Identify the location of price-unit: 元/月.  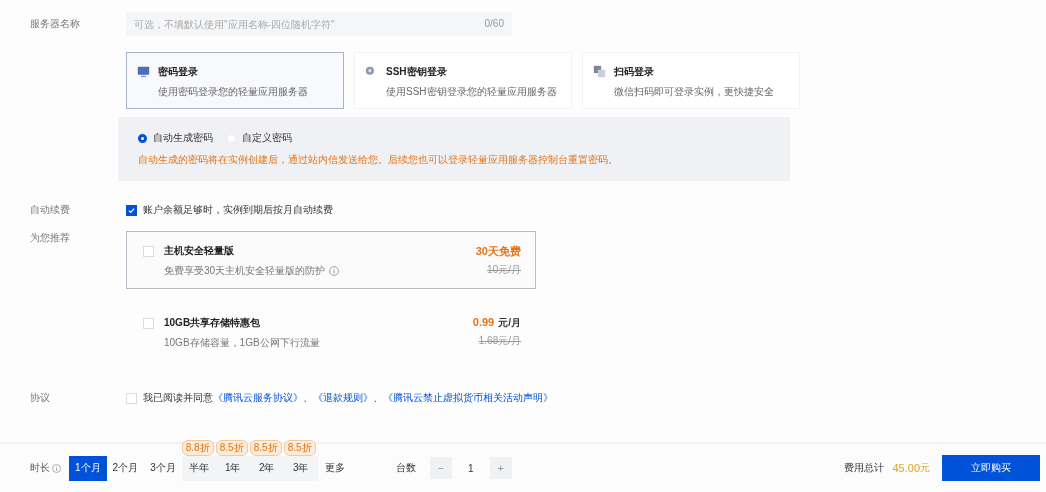
(509, 323).